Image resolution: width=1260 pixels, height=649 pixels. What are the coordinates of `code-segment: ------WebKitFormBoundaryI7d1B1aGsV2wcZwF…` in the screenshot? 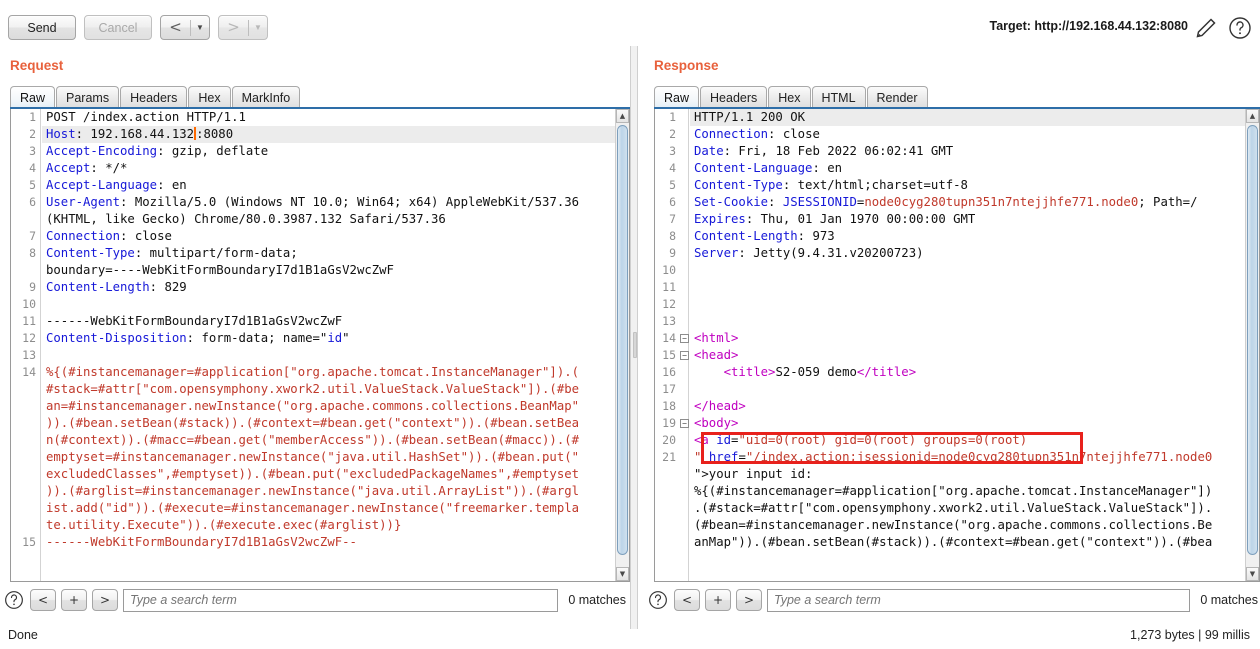 It's located at (201, 542).